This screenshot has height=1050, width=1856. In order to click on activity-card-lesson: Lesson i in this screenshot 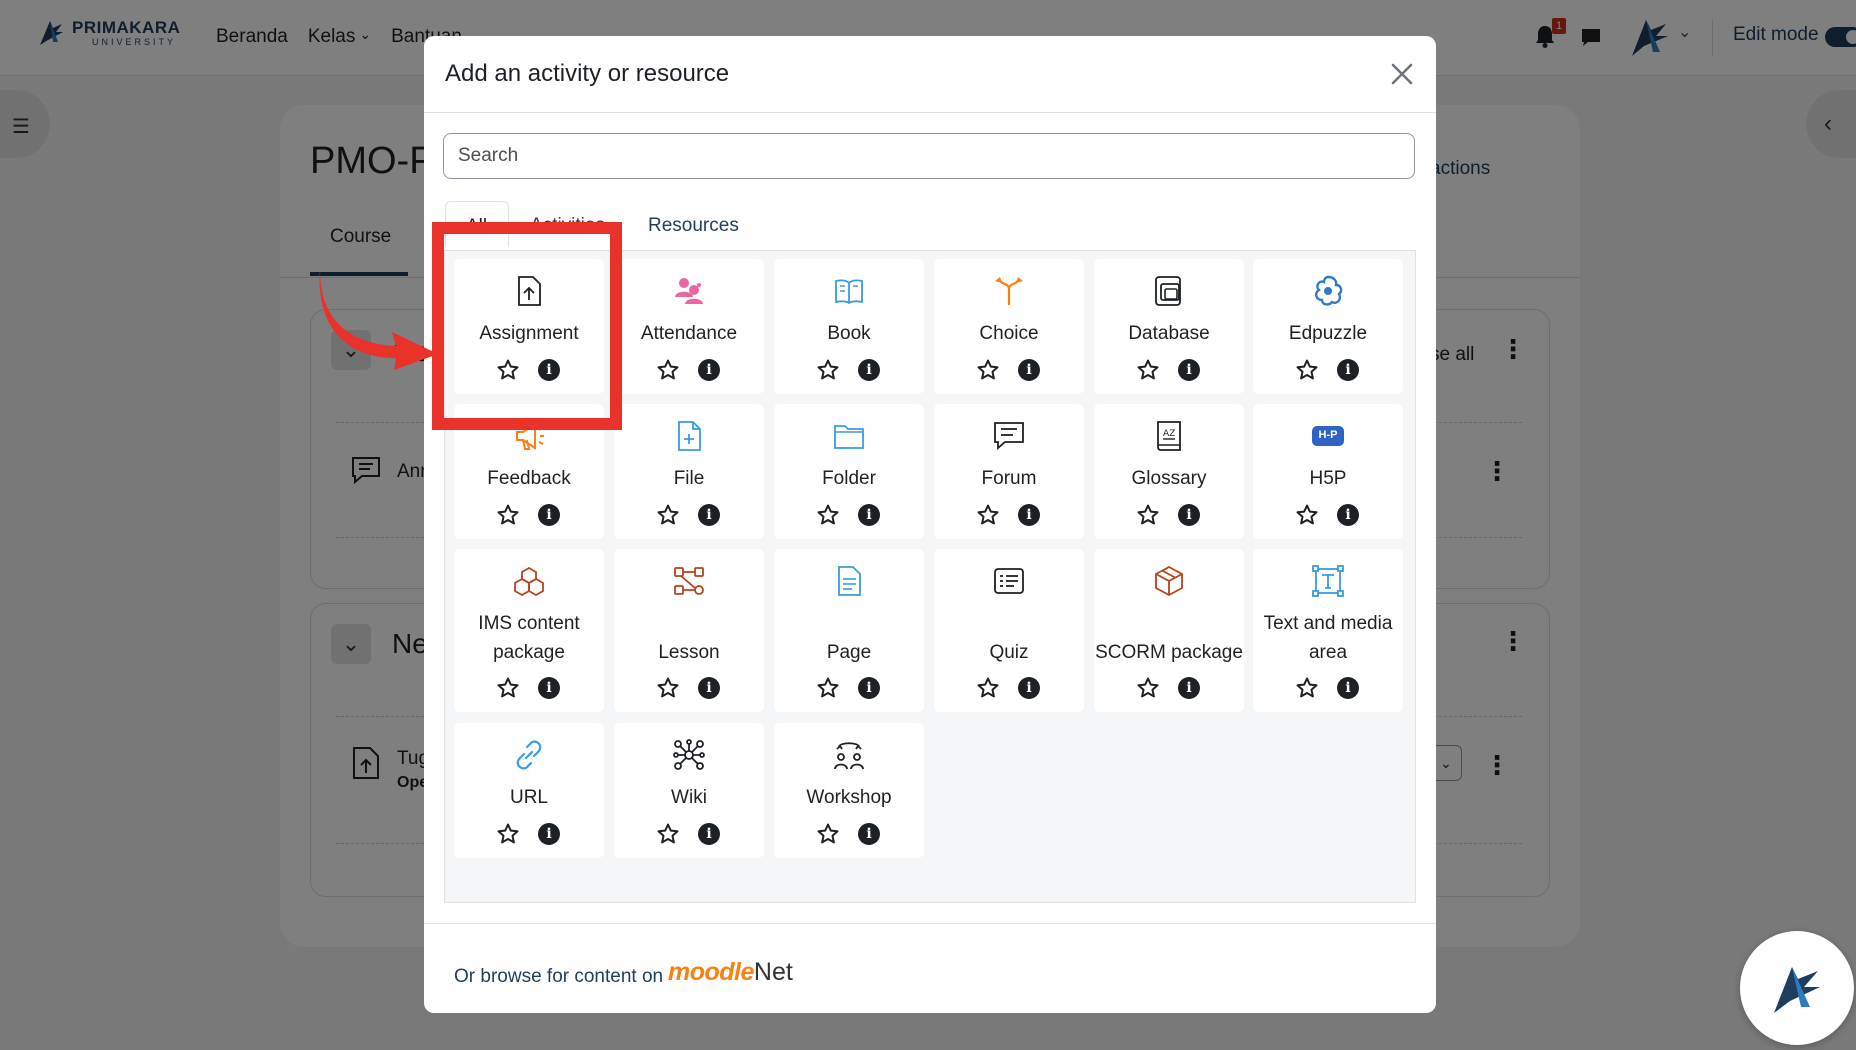, I will do `click(689, 630)`.